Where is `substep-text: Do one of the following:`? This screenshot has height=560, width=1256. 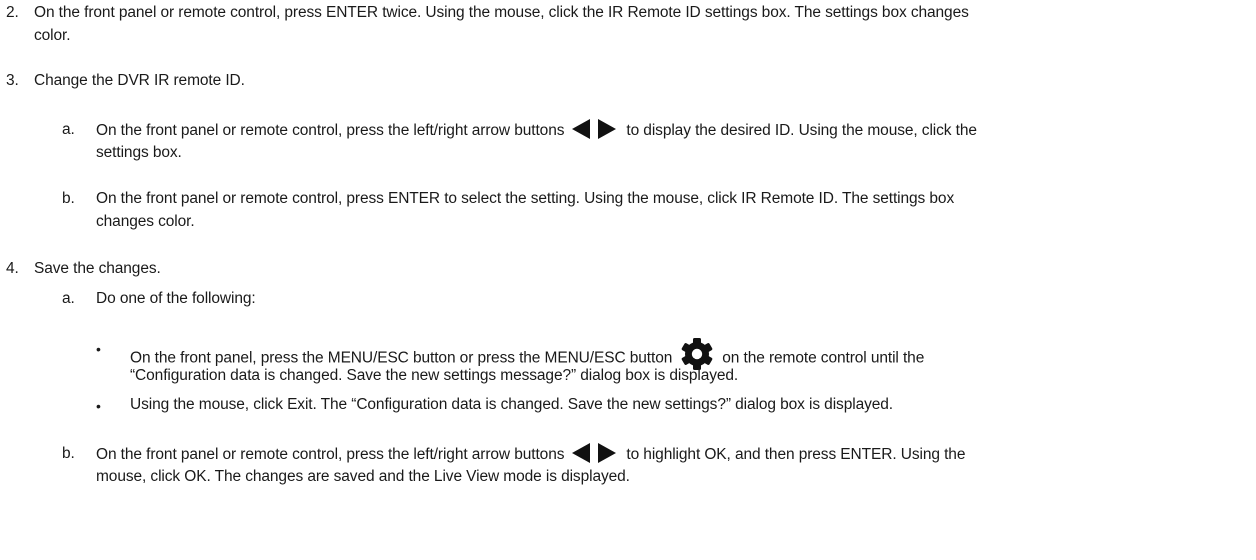
substep-text: Do one of the following: is located at coordinates (176, 298).